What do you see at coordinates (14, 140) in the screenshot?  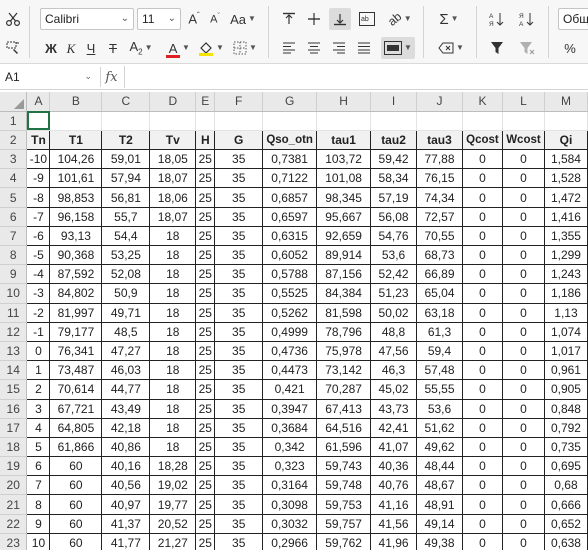 I see `row-header: 2` at bounding box center [14, 140].